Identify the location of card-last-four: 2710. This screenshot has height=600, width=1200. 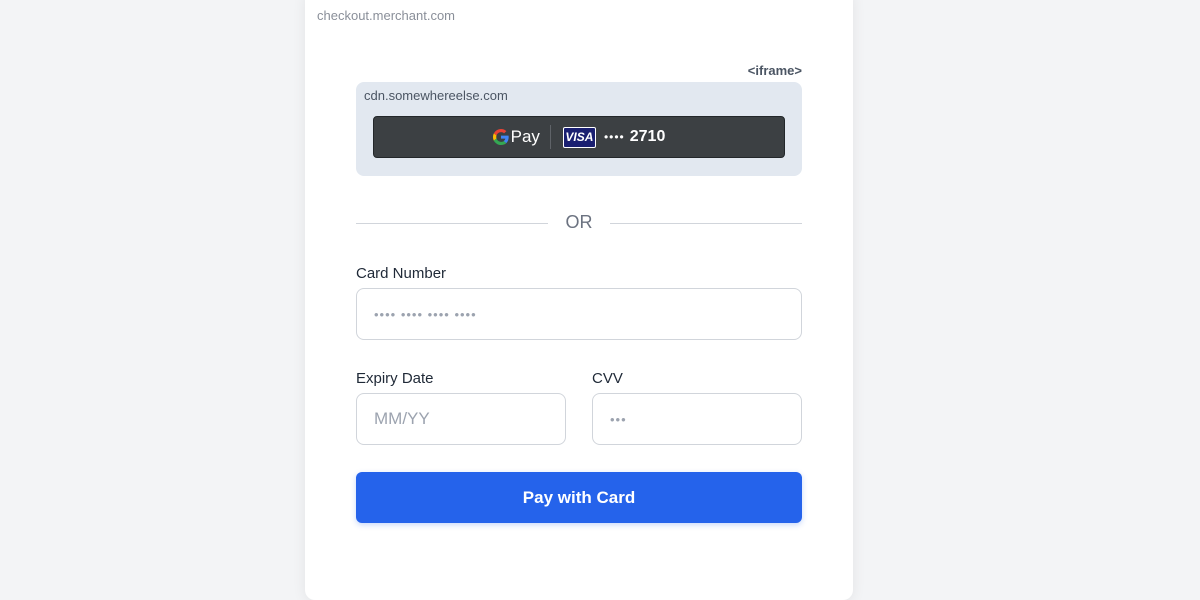
(647, 136).